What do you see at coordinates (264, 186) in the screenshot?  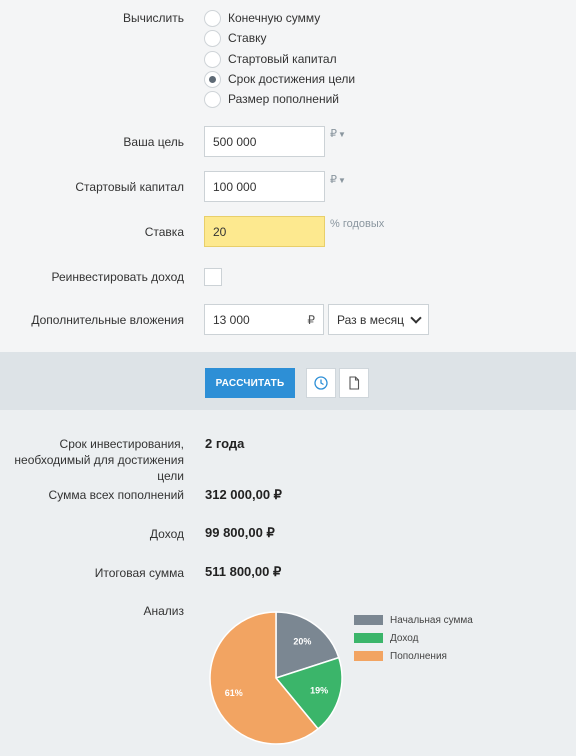 I see `start-capital-input: 100 000` at bounding box center [264, 186].